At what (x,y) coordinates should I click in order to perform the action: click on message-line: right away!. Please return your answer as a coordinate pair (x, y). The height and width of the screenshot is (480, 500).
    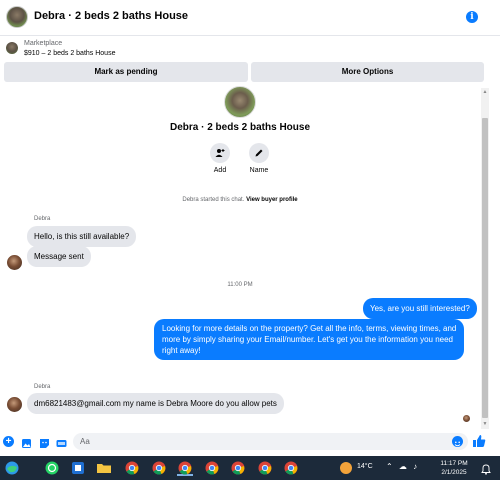
    Looking at the image, I should click on (181, 350).